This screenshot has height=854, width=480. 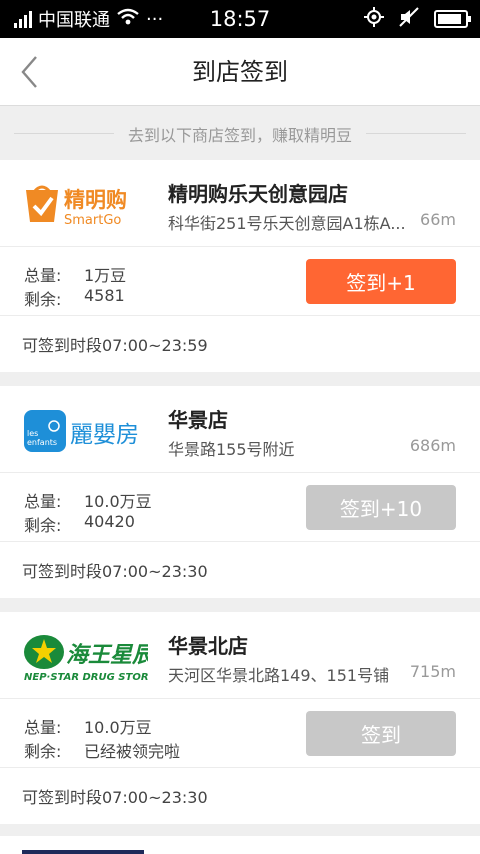 What do you see at coordinates (240, 281) in the screenshot?
I see `bean-info: 总量: 1万豆 剩余: 4581 签到+1` at bounding box center [240, 281].